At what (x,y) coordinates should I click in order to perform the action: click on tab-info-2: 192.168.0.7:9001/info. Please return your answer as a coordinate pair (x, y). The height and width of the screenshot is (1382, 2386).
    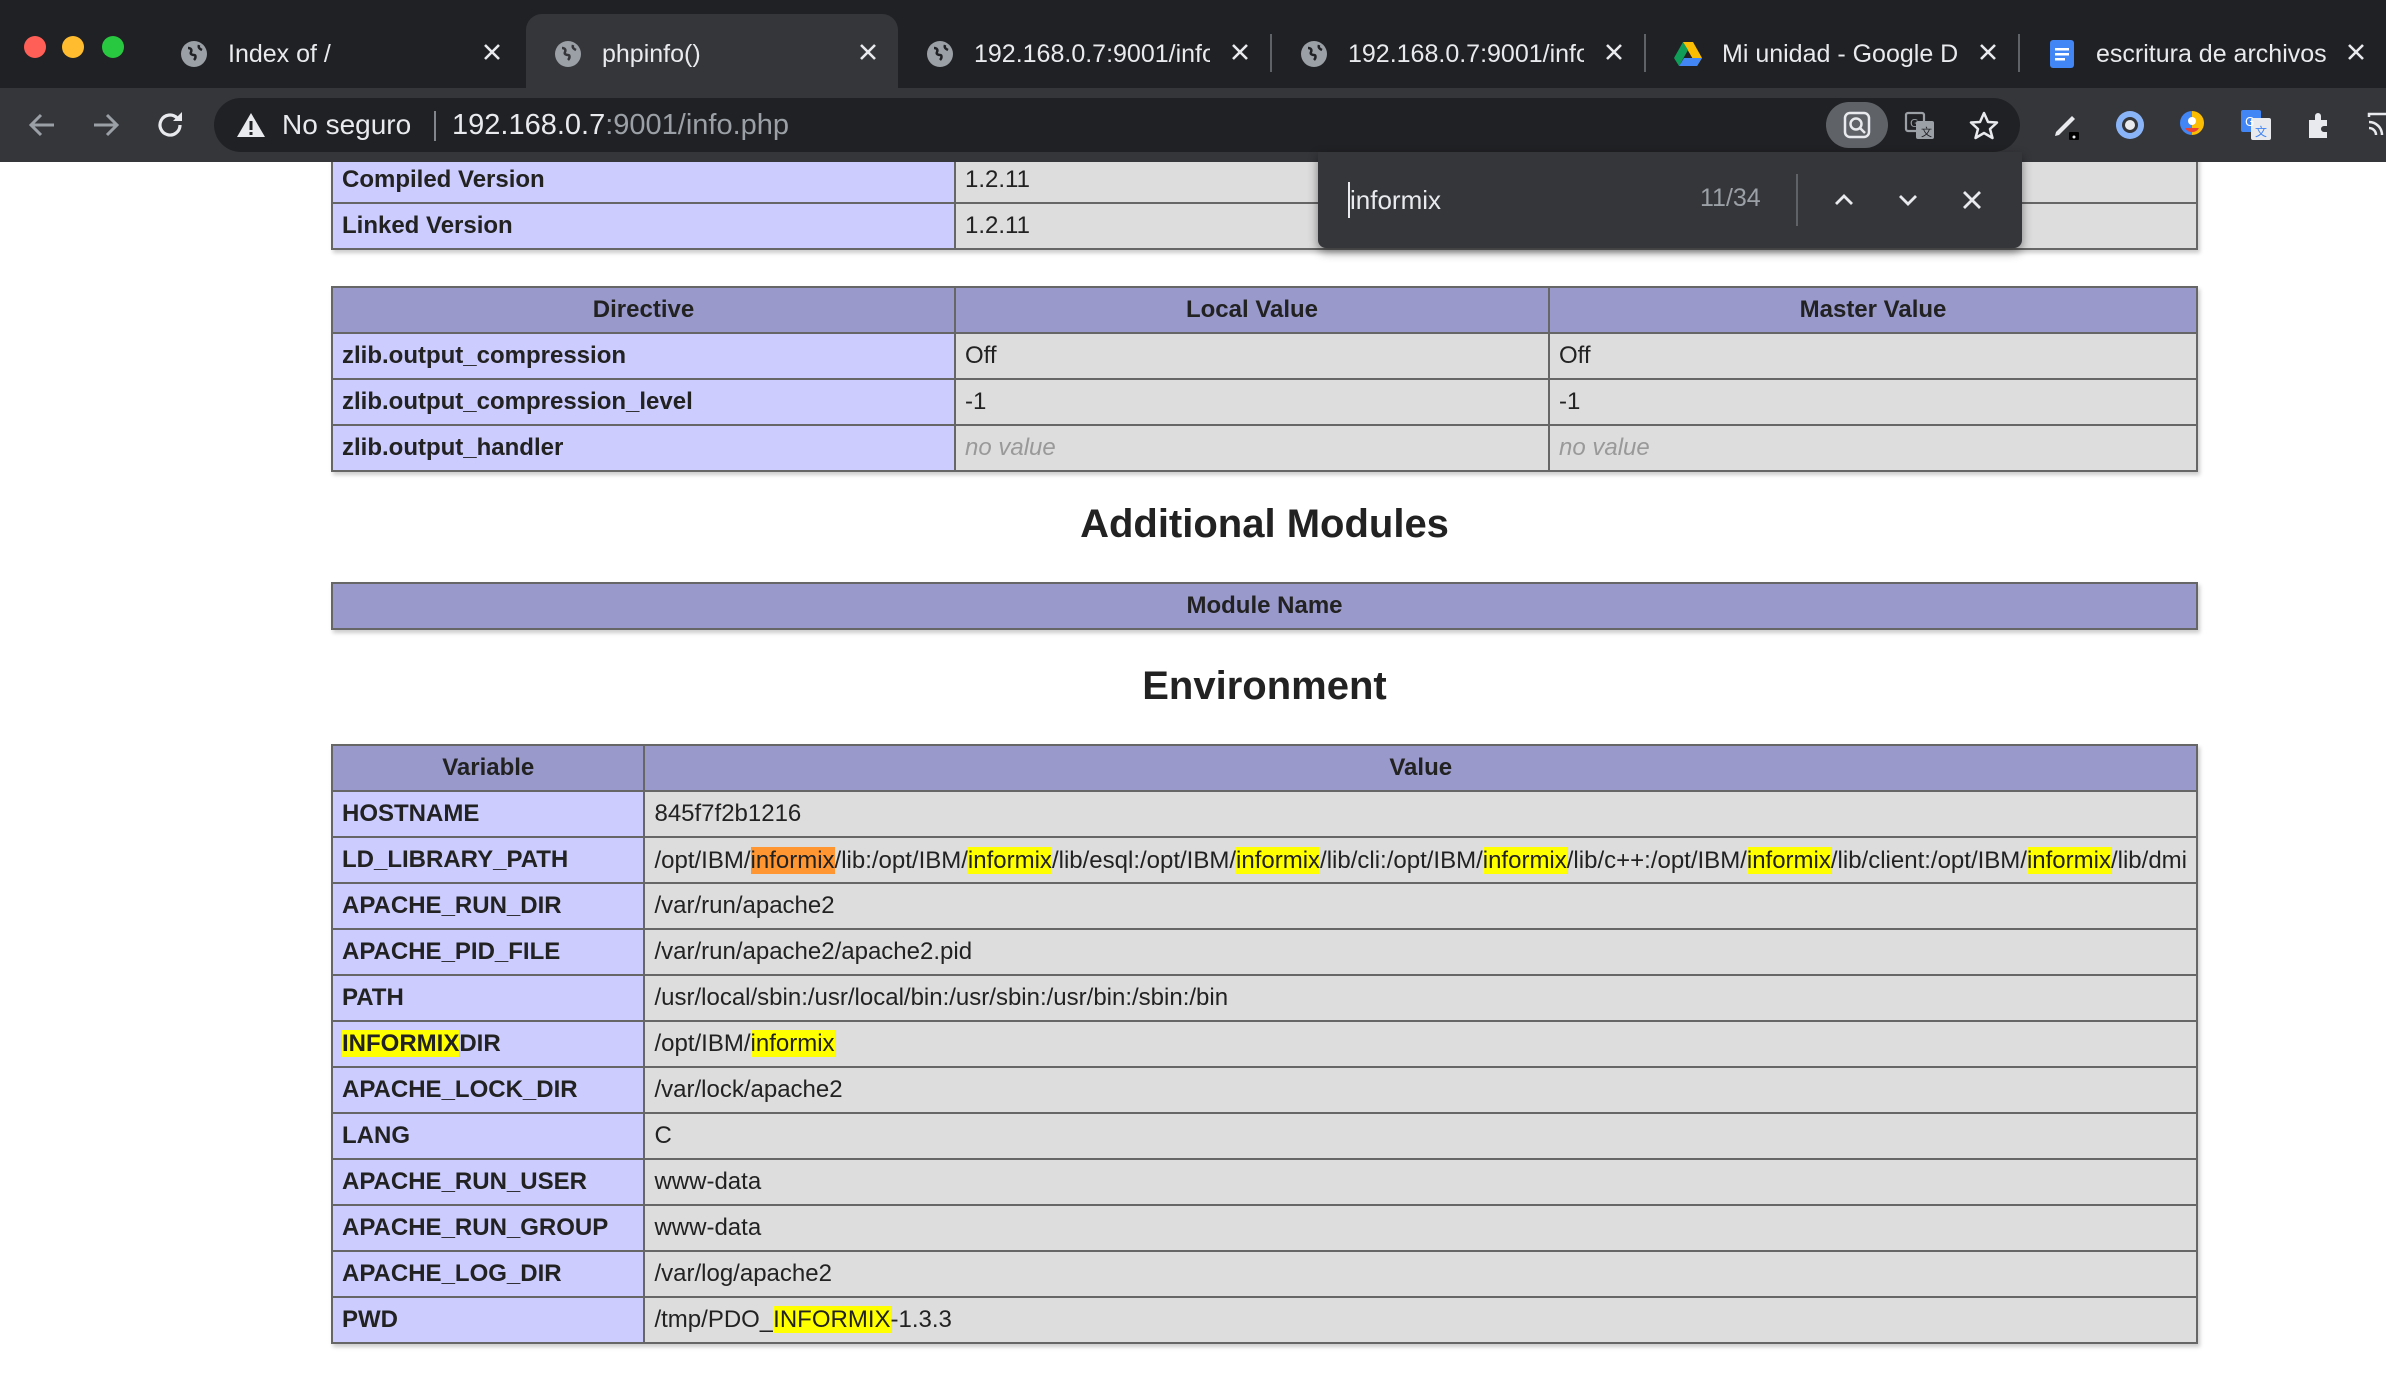
    Looking at the image, I should click on (1458, 51).